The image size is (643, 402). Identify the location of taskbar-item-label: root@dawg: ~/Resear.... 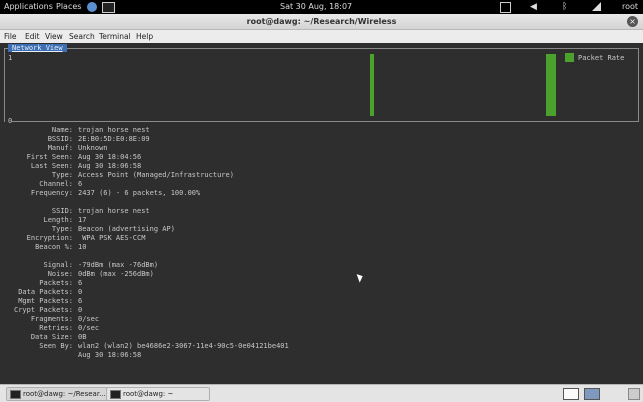
(64, 394).